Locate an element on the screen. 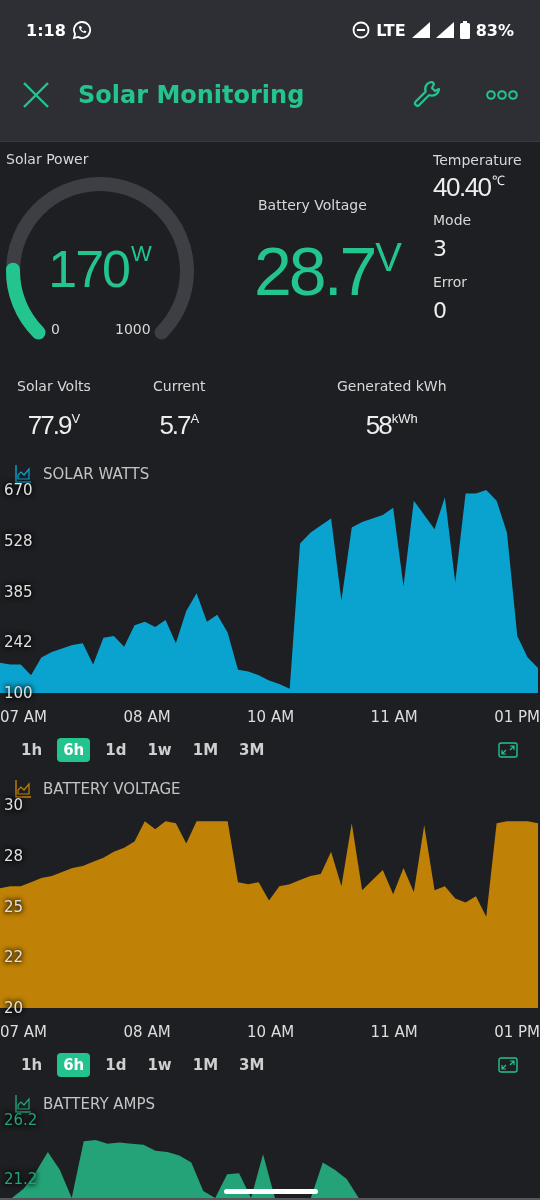  value-text: 40.40 is located at coordinates (462, 187).